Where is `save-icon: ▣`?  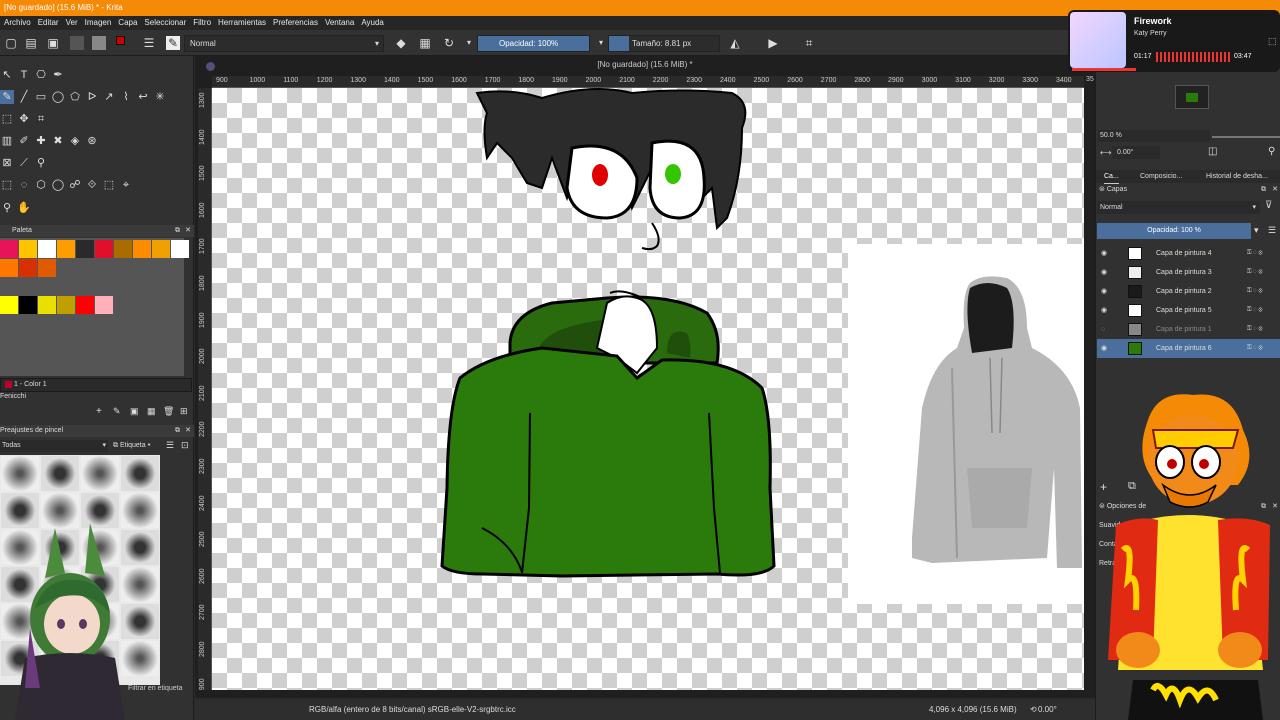
save-icon: ▣ is located at coordinates (53, 43).